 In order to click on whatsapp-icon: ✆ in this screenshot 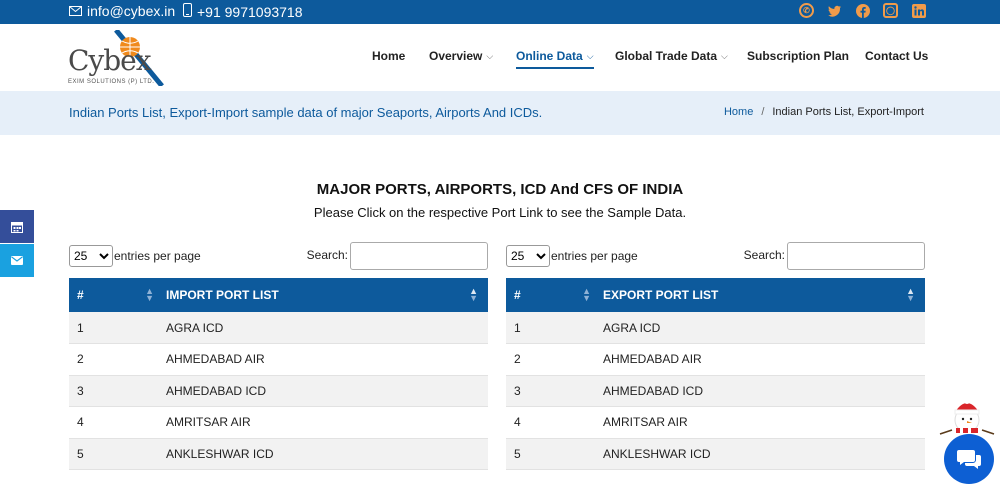, I will do `click(806, 10)`.